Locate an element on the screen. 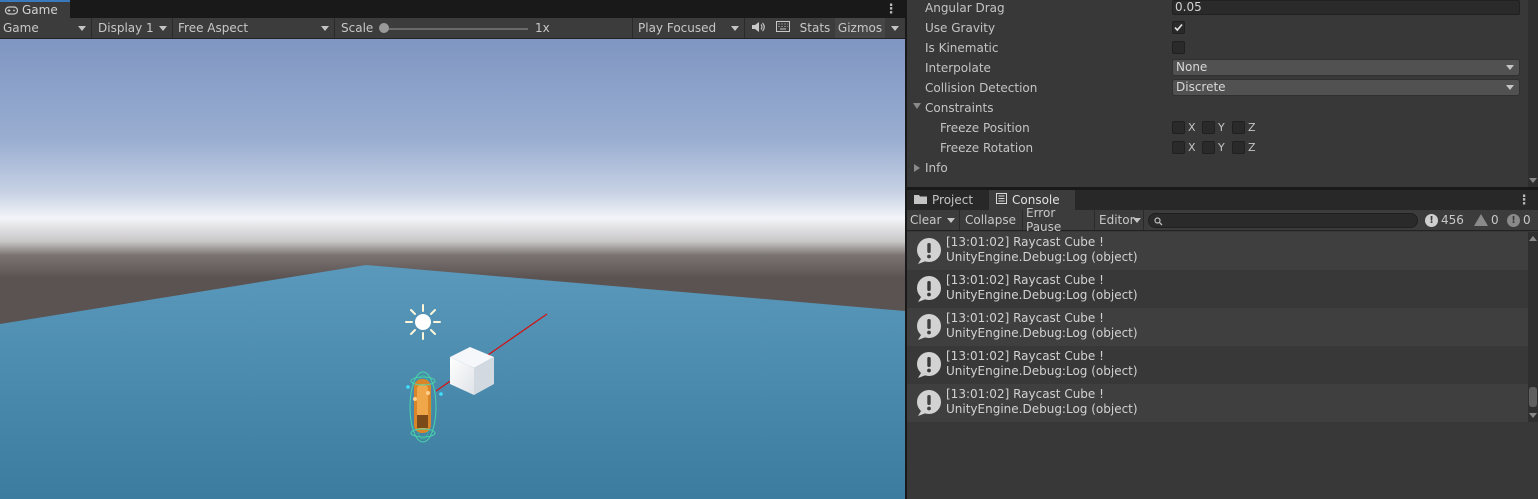 The height and width of the screenshot is (499, 1538). view-mode-dropdown: Game is located at coordinates (46, 28).